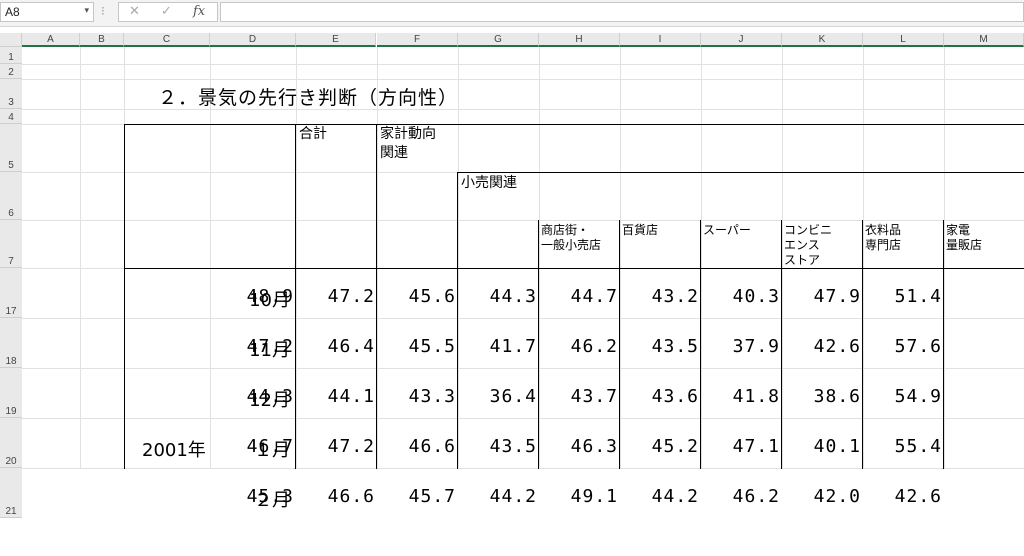  What do you see at coordinates (336, 40) in the screenshot?
I see `column-header-e: E` at bounding box center [336, 40].